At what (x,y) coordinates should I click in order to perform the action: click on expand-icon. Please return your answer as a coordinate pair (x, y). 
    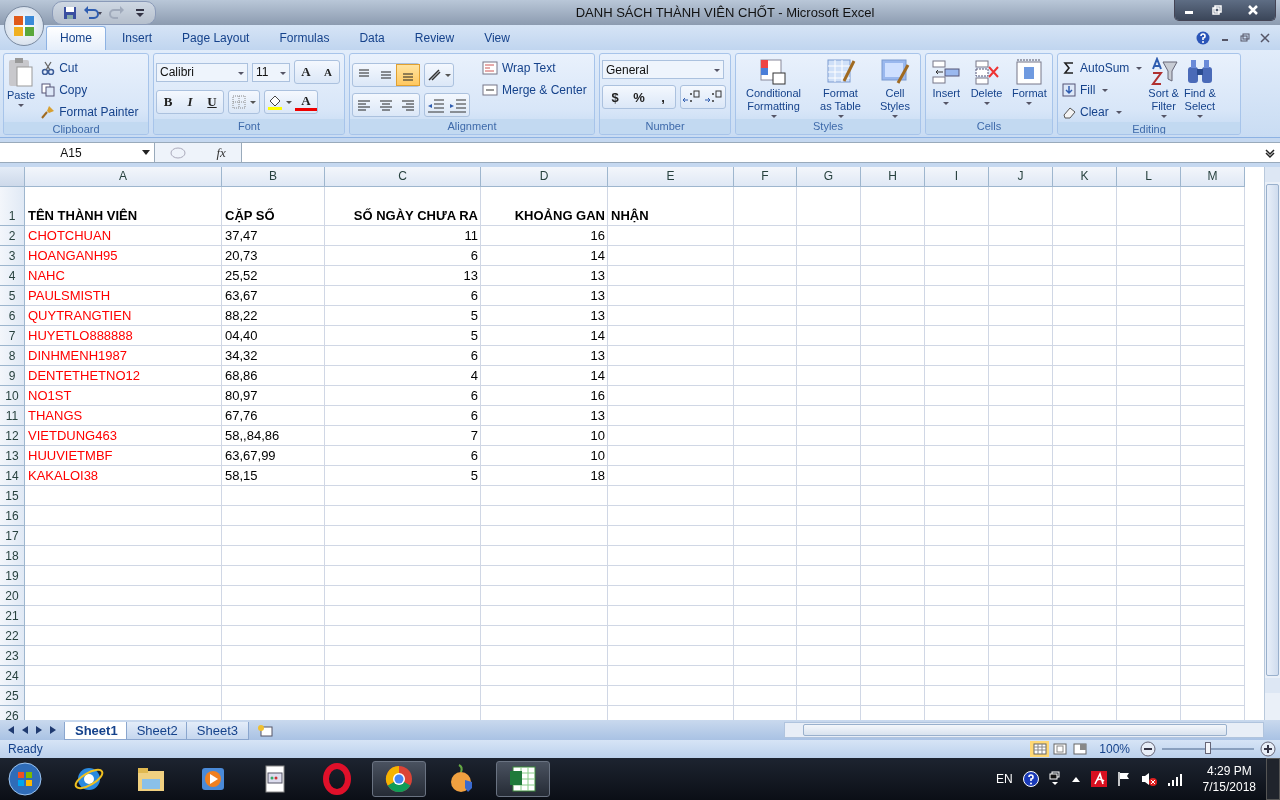
    Looking at the image, I should click on (1270, 152).